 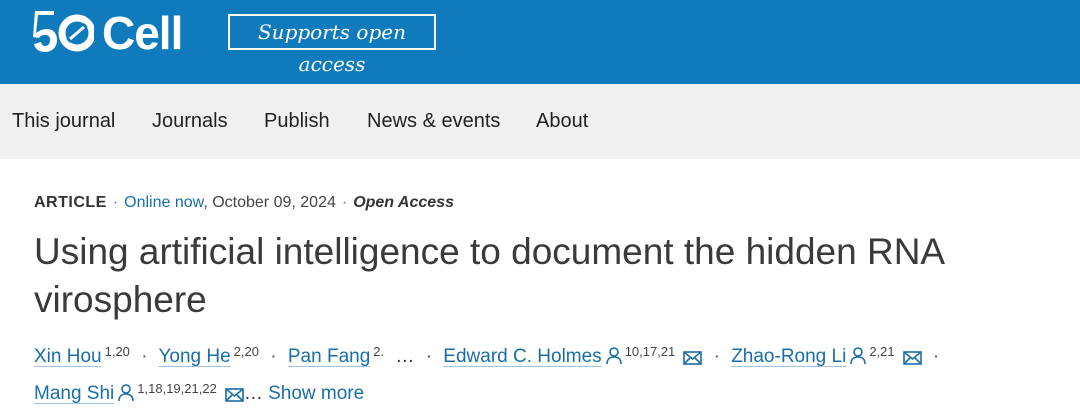 What do you see at coordinates (68, 356) in the screenshot?
I see `author-xin-hou: Xin Hou` at bounding box center [68, 356].